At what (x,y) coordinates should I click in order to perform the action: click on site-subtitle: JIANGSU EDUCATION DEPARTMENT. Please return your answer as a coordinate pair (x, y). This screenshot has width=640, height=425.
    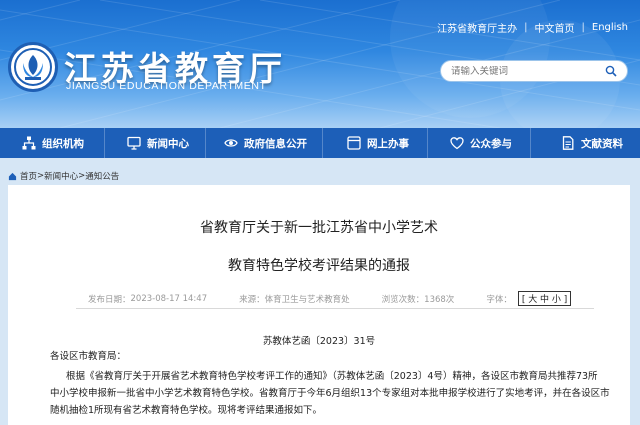
    Looking at the image, I should click on (166, 86).